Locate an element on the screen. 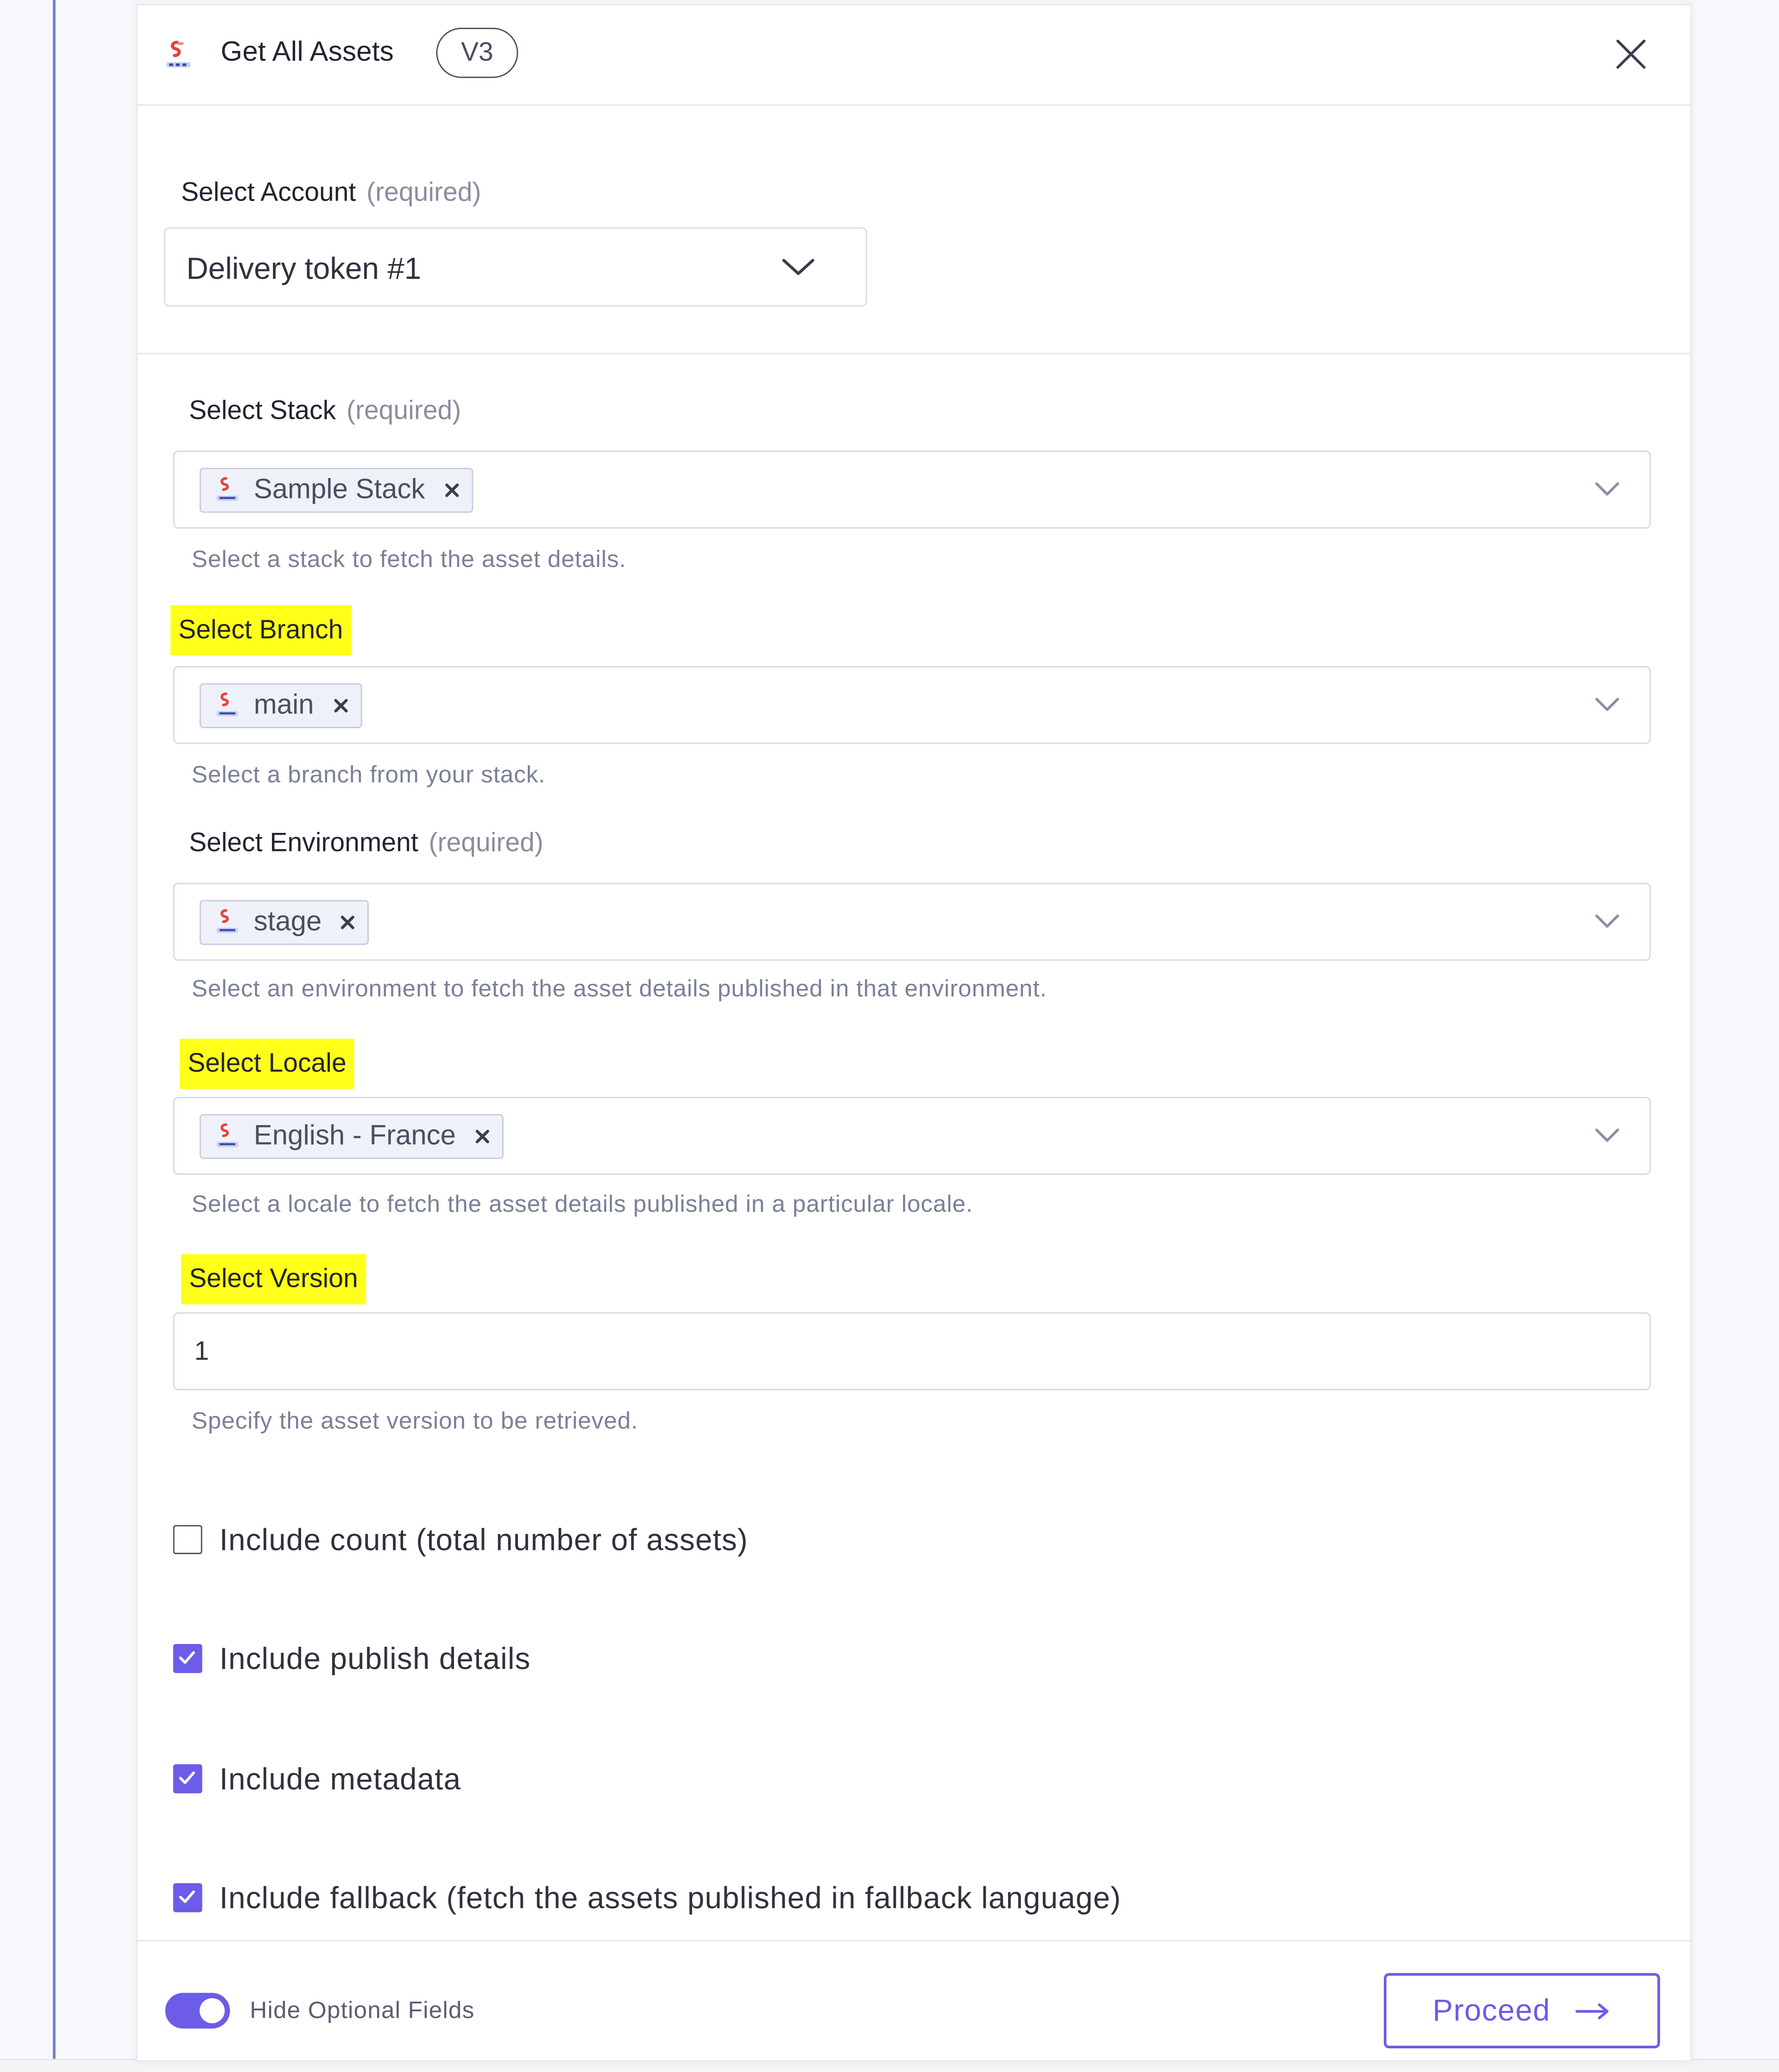 The width and height of the screenshot is (1779, 2072). include-count-label: Include count (total number of assets) is located at coordinates (483, 1539).